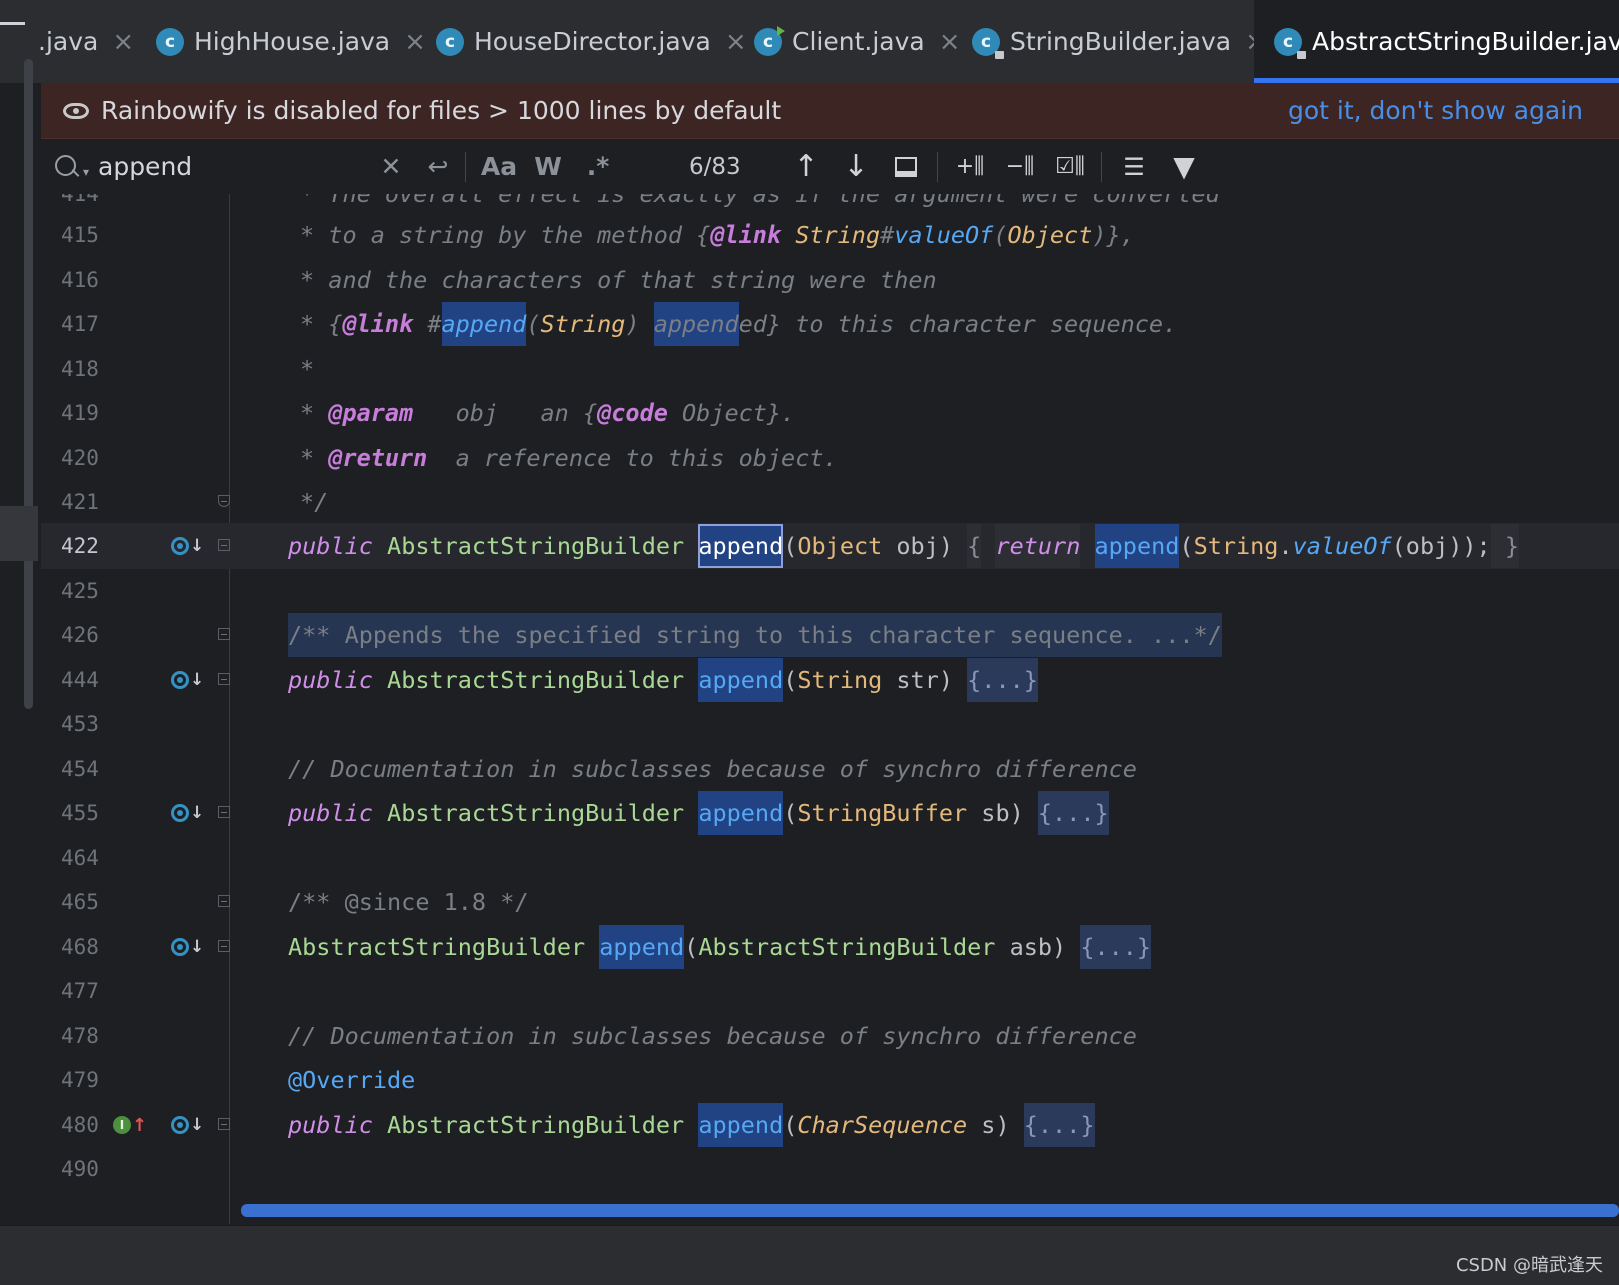 This screenshot has height=1285, width=1619. I want to click on java-locked-class-icon: c, so click(988, 43).